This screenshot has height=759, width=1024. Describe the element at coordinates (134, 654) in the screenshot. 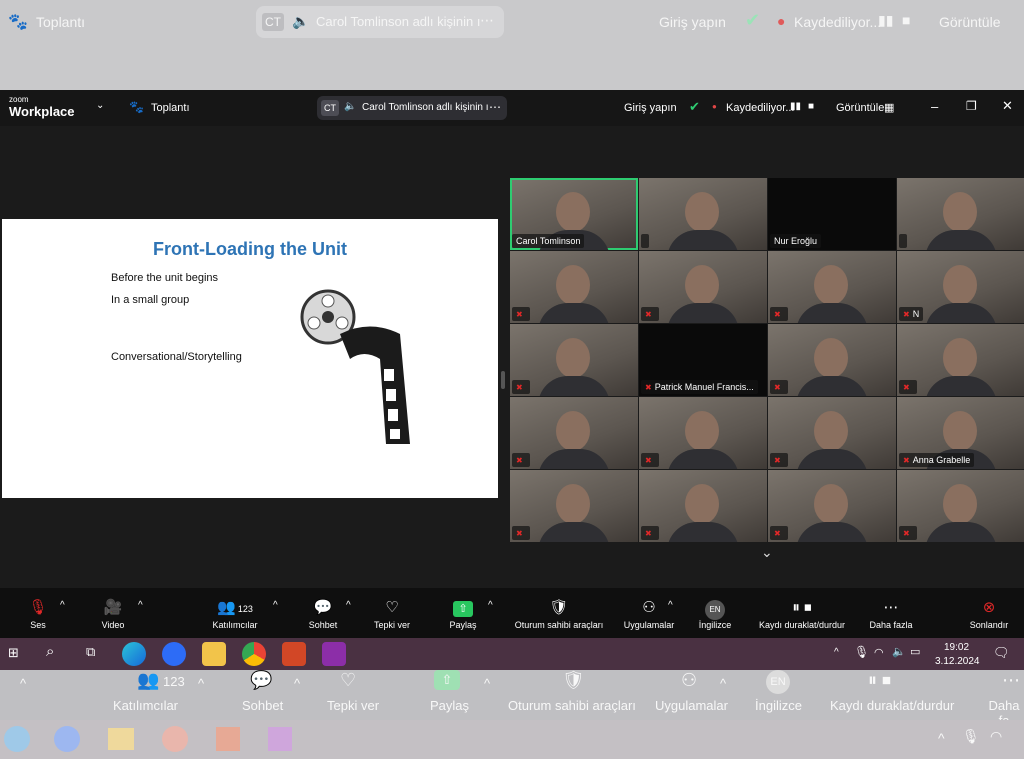

I see `edge-icon` at that location.